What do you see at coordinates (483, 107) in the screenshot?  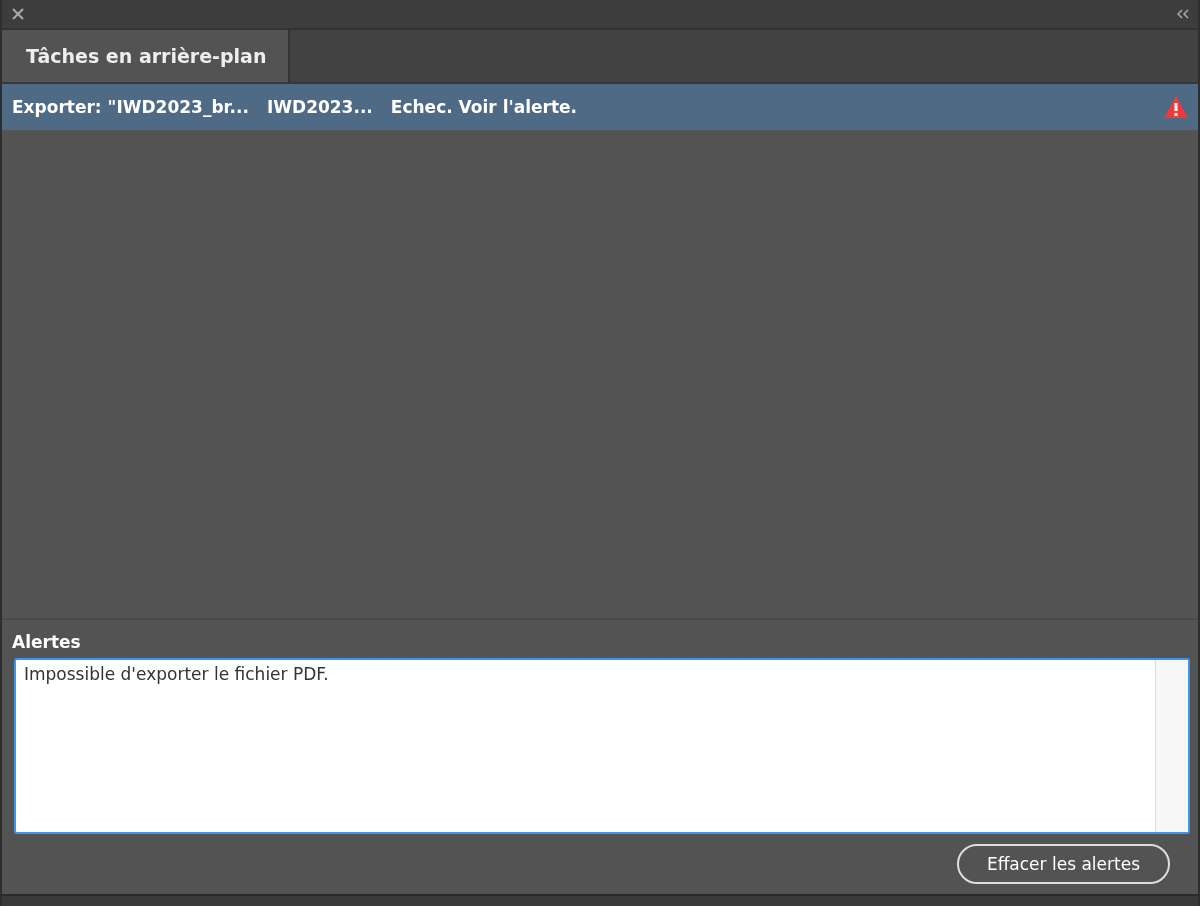 I see `task-status: Echec. Voir l'alerte.` at bounding box center [483, 107].